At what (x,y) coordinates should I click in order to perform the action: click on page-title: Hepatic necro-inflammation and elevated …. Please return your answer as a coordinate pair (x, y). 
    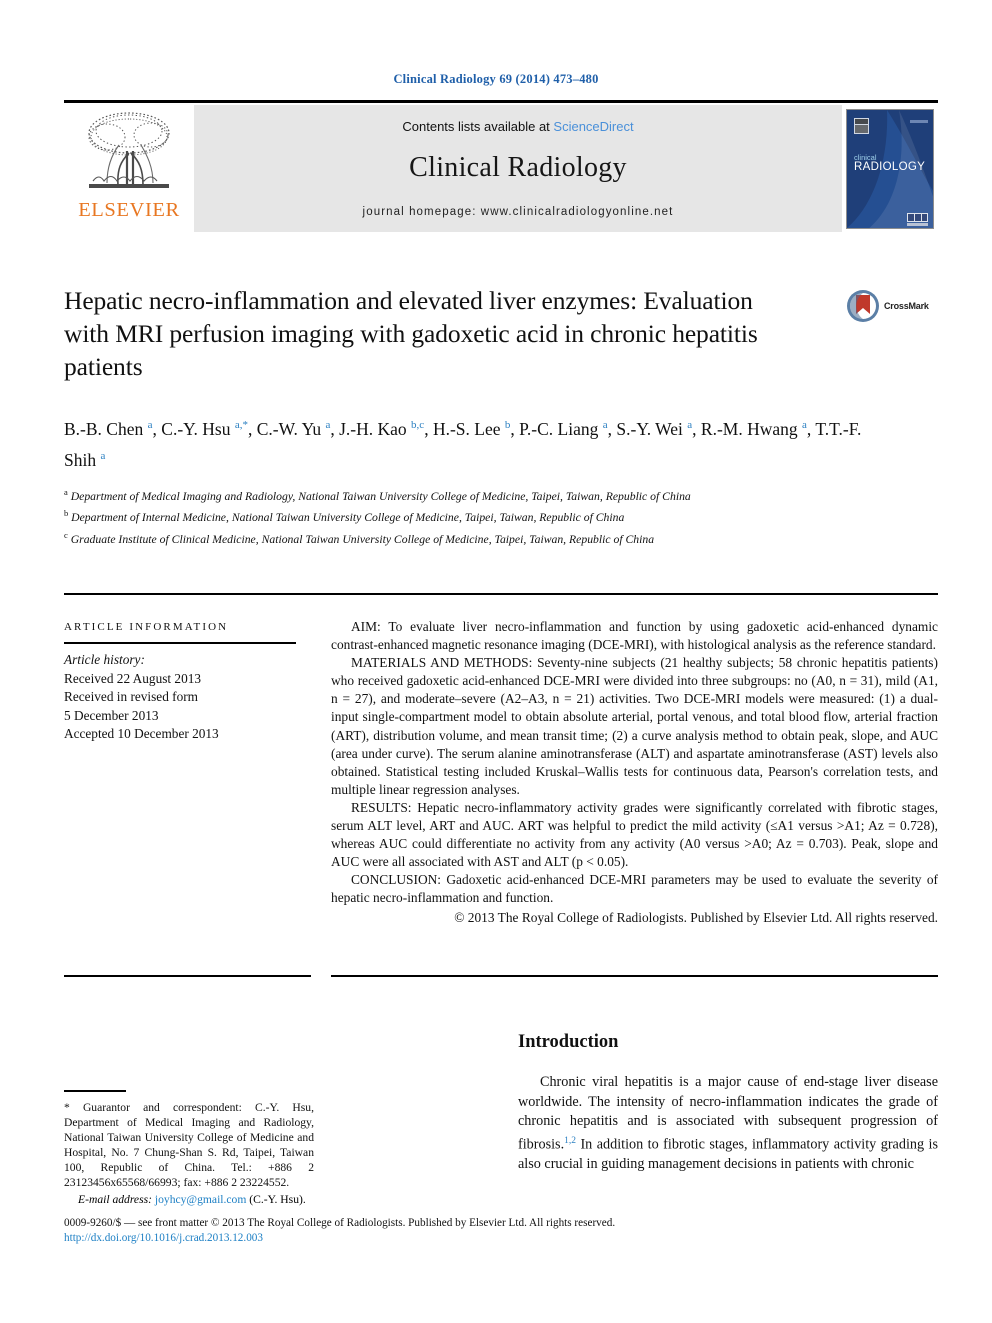
    Looking at the image, I should click on (411, 333).